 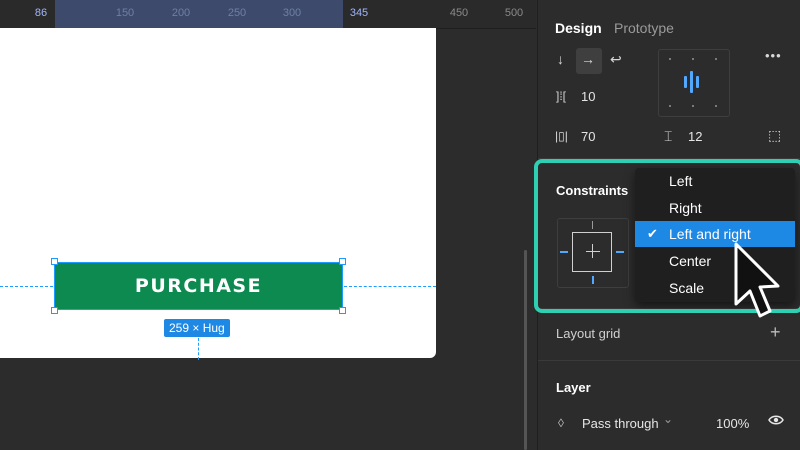 I want to click on ruler-tick: 500, so click(x=514, y=13).